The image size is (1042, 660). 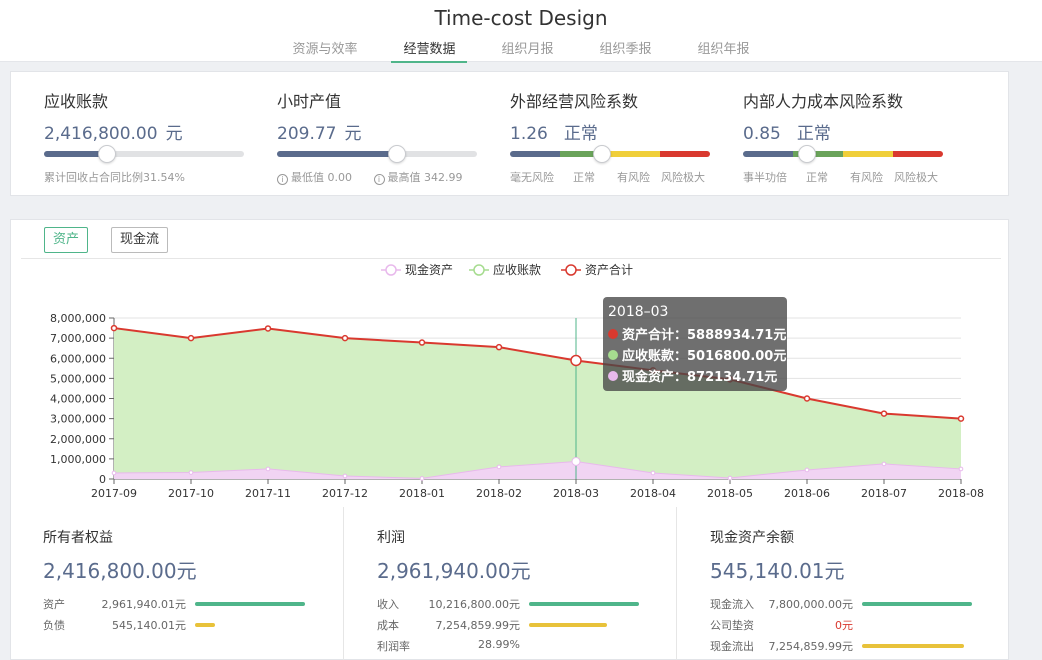 What do you see at coordinates (807, 493) in the screenshot?
I see `x-tick-label: 2018-06` at bounding box center [807, 493].